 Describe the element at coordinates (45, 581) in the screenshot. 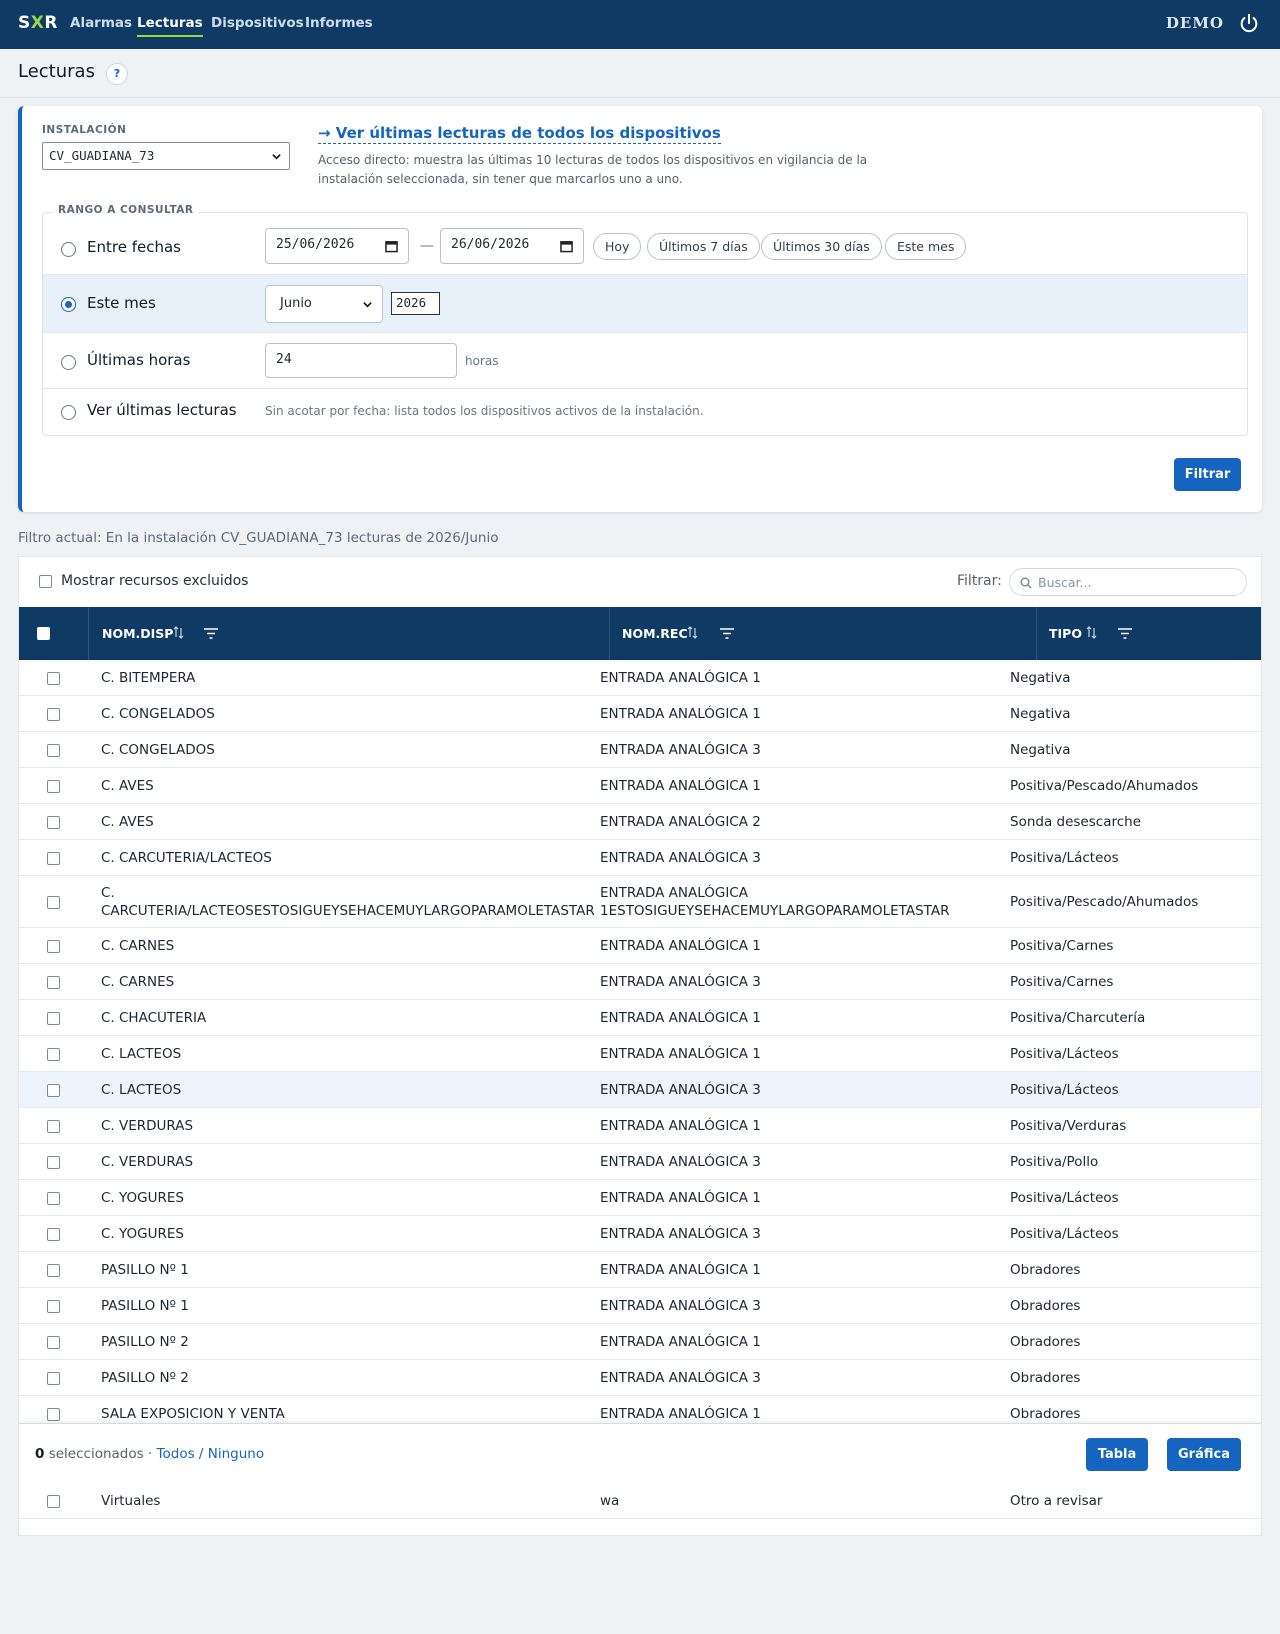

I see `show-excluded-checkbox` at that location.